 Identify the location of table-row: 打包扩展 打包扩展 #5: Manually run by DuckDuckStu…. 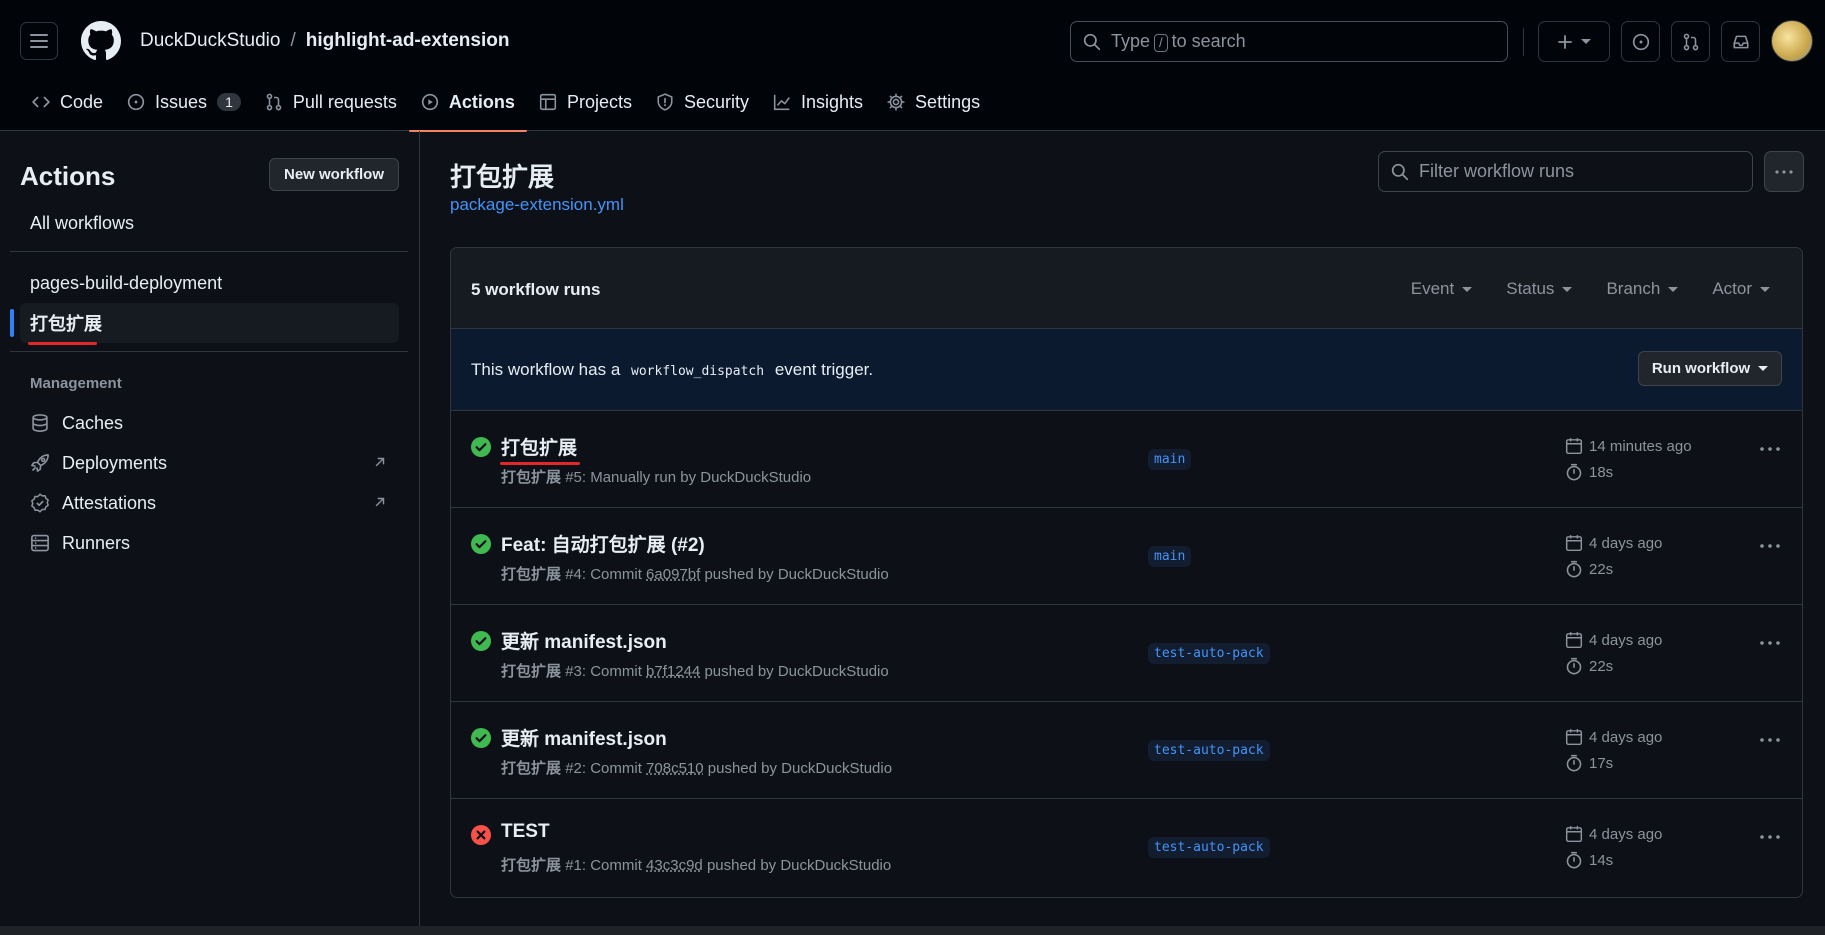
(1126, 459).